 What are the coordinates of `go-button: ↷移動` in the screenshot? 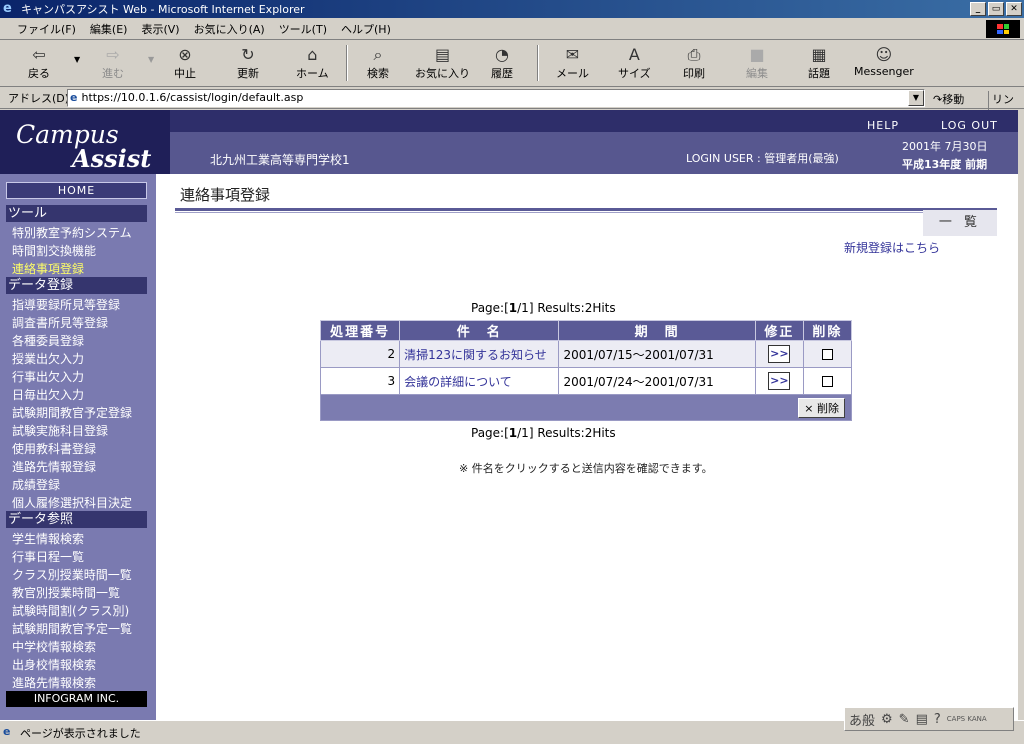 It's located at (948, 99).